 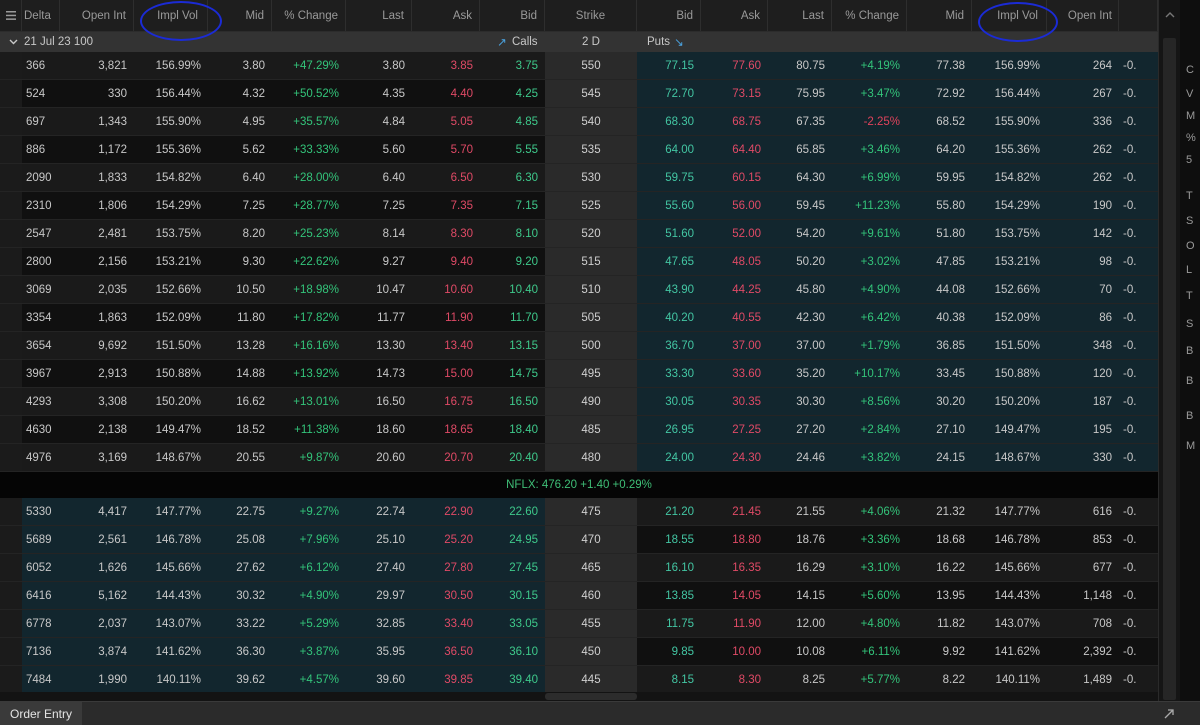 What do you see at coordinates (446, 679) in the screenshot?
I see `cell-ask: 39.85` at bounding box center [446, 679].